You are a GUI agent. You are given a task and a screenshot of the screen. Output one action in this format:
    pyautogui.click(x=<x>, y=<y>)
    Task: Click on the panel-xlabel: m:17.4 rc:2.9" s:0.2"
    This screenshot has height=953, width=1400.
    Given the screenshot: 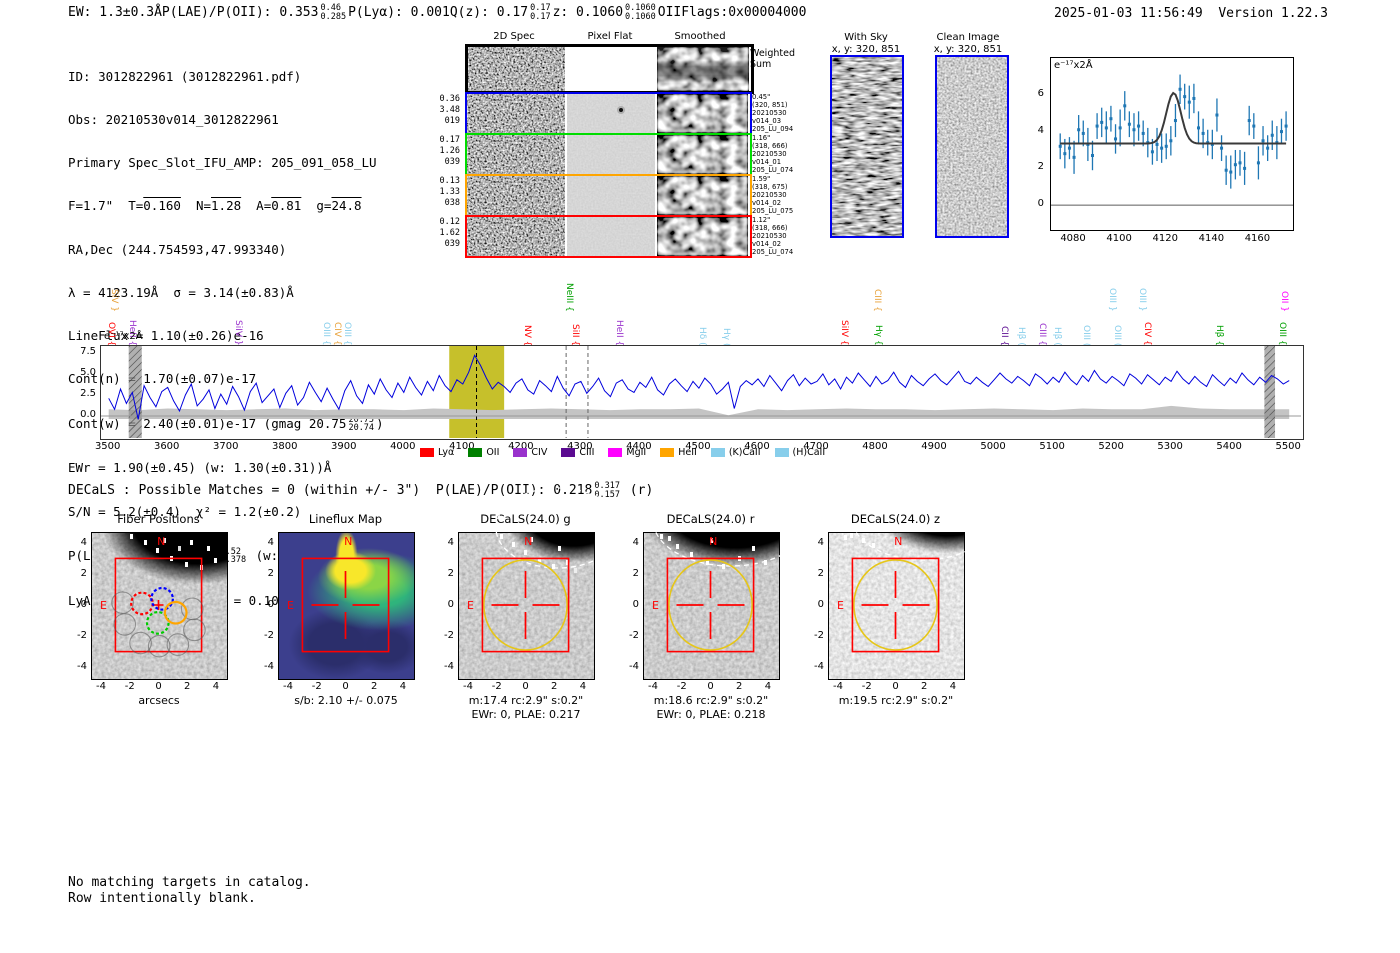 What is the action you would take?
    pyautogui.click(x=526, y=700)
    